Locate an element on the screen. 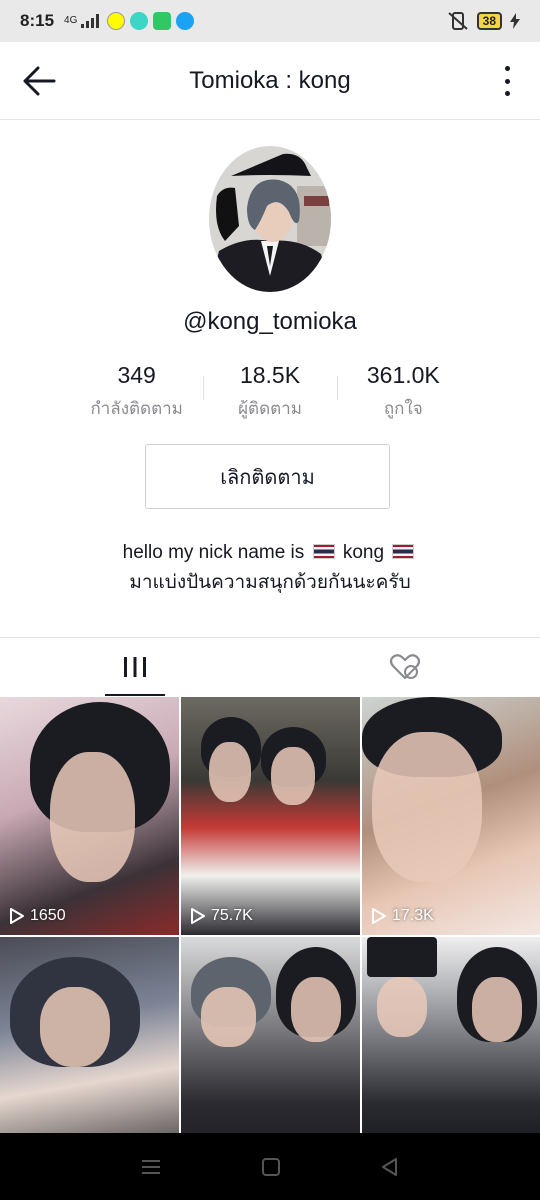  status-time: 8:15 is located at coordinates (37, 20).